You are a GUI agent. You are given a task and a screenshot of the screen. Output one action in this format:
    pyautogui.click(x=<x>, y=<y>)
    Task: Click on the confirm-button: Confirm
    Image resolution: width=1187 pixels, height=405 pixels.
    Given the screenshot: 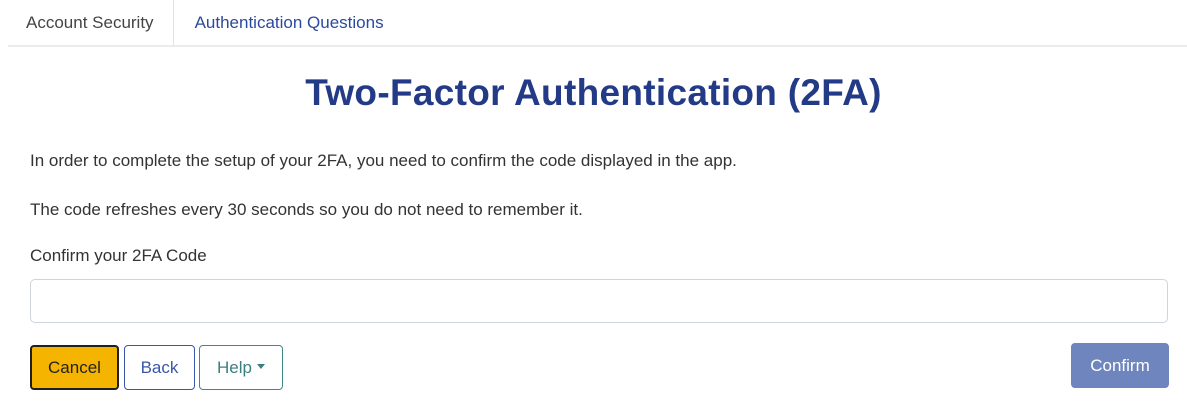 What is the action you would take?
    pyautogui.click(x=1120, y=365)
    